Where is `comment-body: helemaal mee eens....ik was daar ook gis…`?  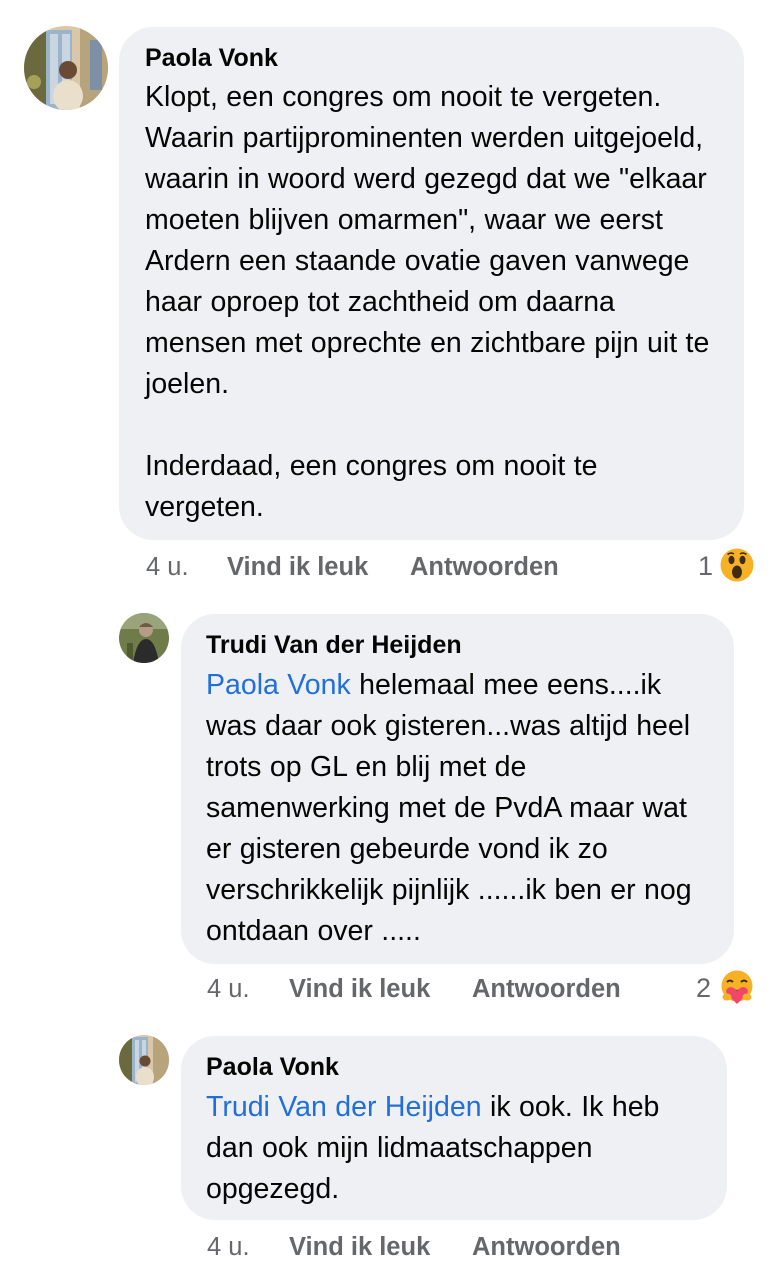
comment-body: helemaal mee eens....ik was daar ook gis… is located at coordinates (449, 808).